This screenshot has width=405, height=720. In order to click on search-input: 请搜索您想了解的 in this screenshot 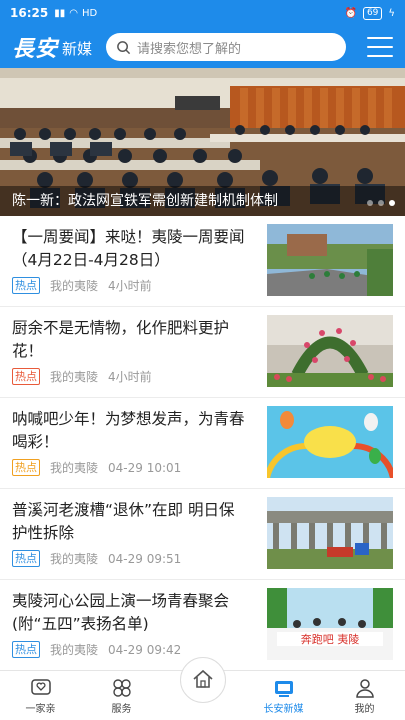, I will do `click(226, 47)`.